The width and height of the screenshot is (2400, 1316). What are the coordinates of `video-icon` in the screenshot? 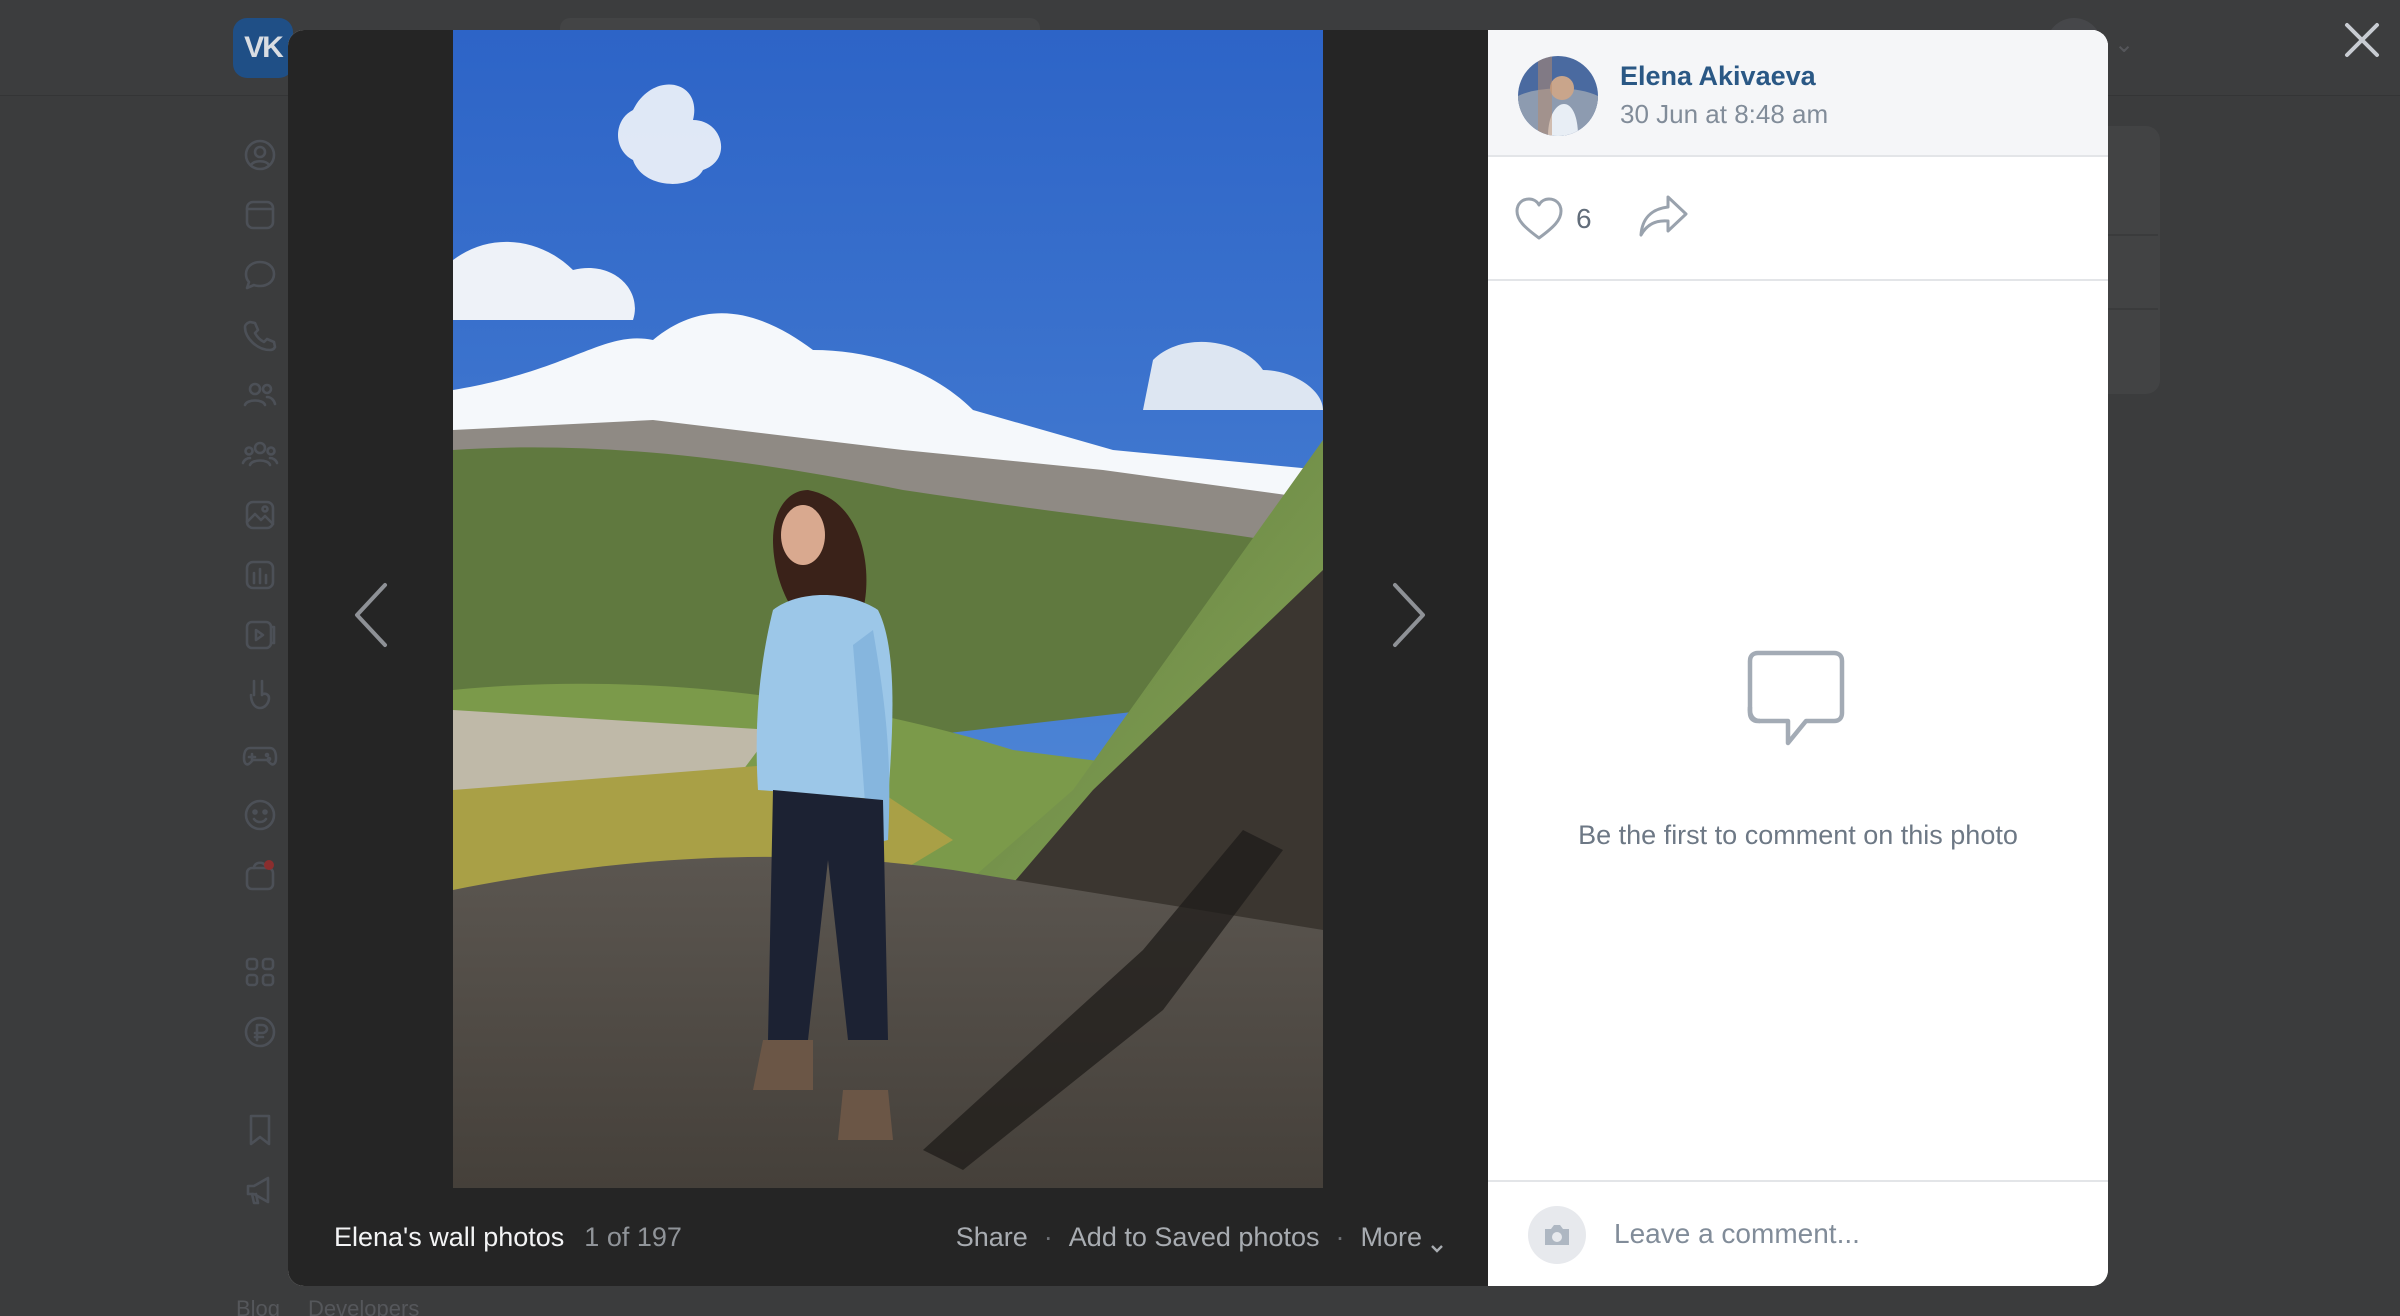 It's located at (260, 635).